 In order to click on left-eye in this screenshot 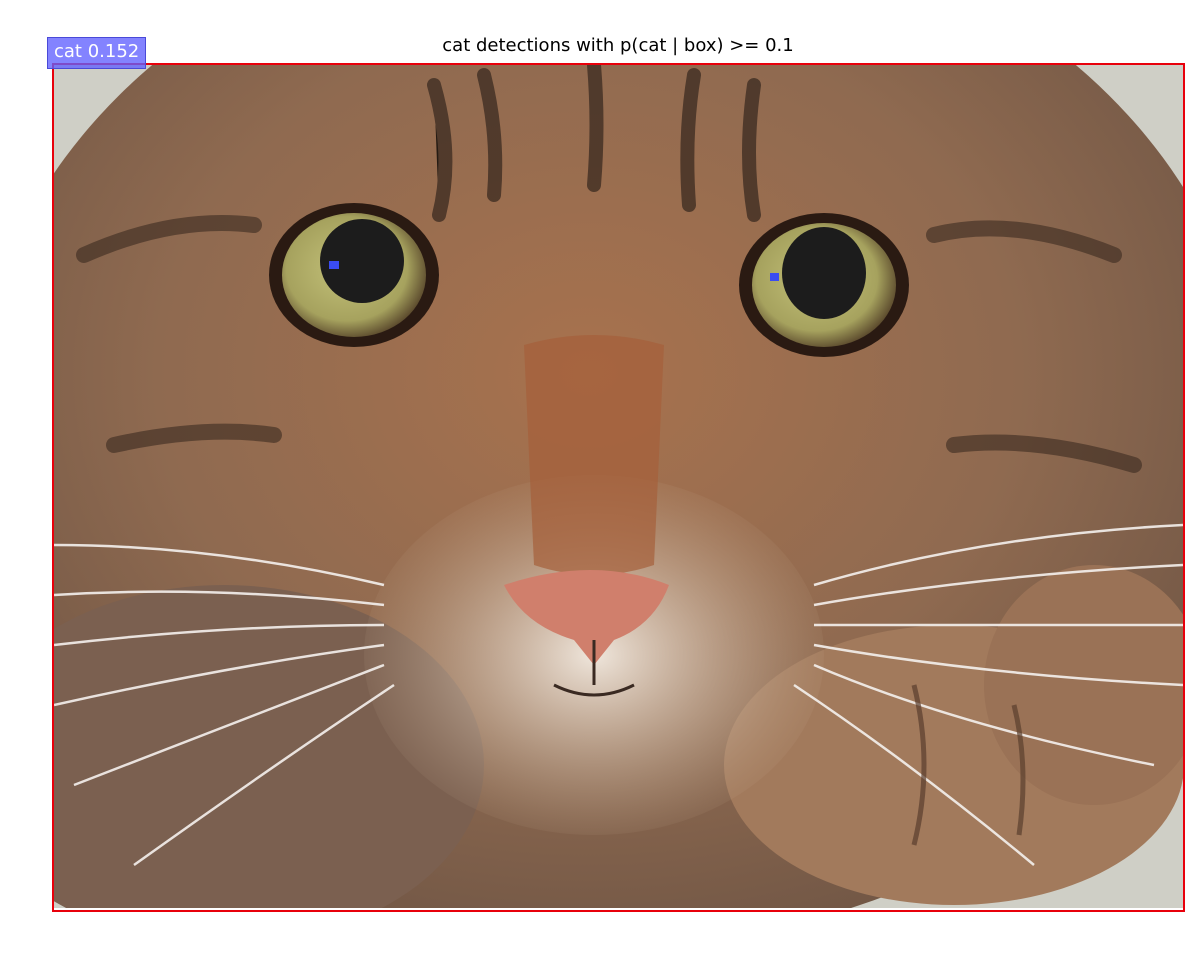, I will do `click(354, 275)`.